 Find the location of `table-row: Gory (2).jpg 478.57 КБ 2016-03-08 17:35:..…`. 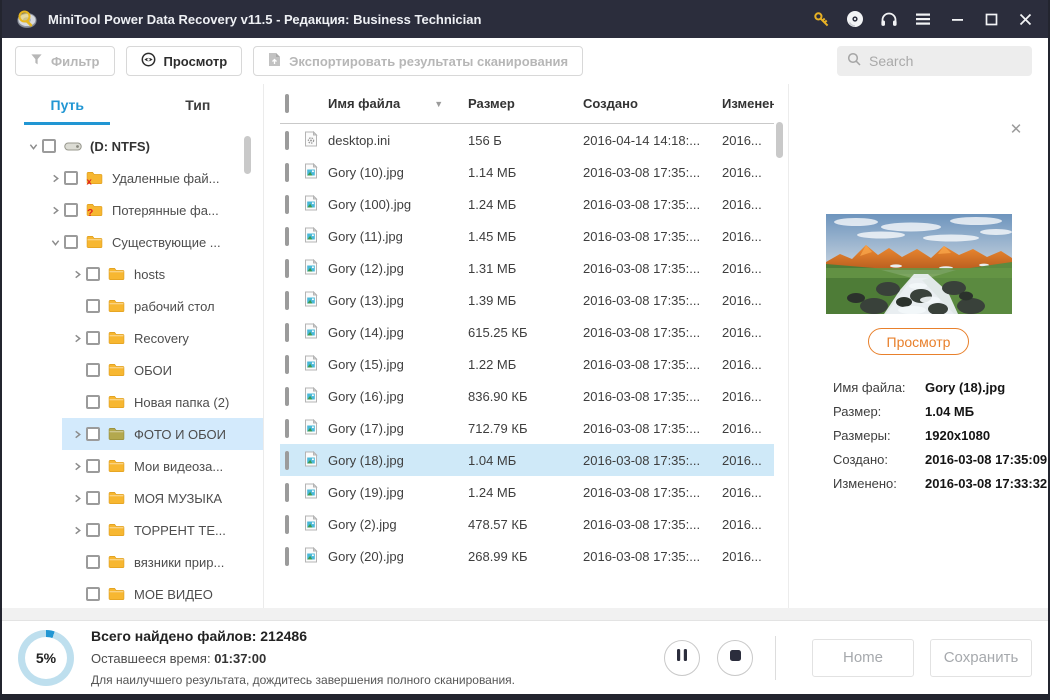

table-row: Gory (2).jpg 478.57 КБ 2016-03-08 17:35:..… is located at coordinates (527, 524).